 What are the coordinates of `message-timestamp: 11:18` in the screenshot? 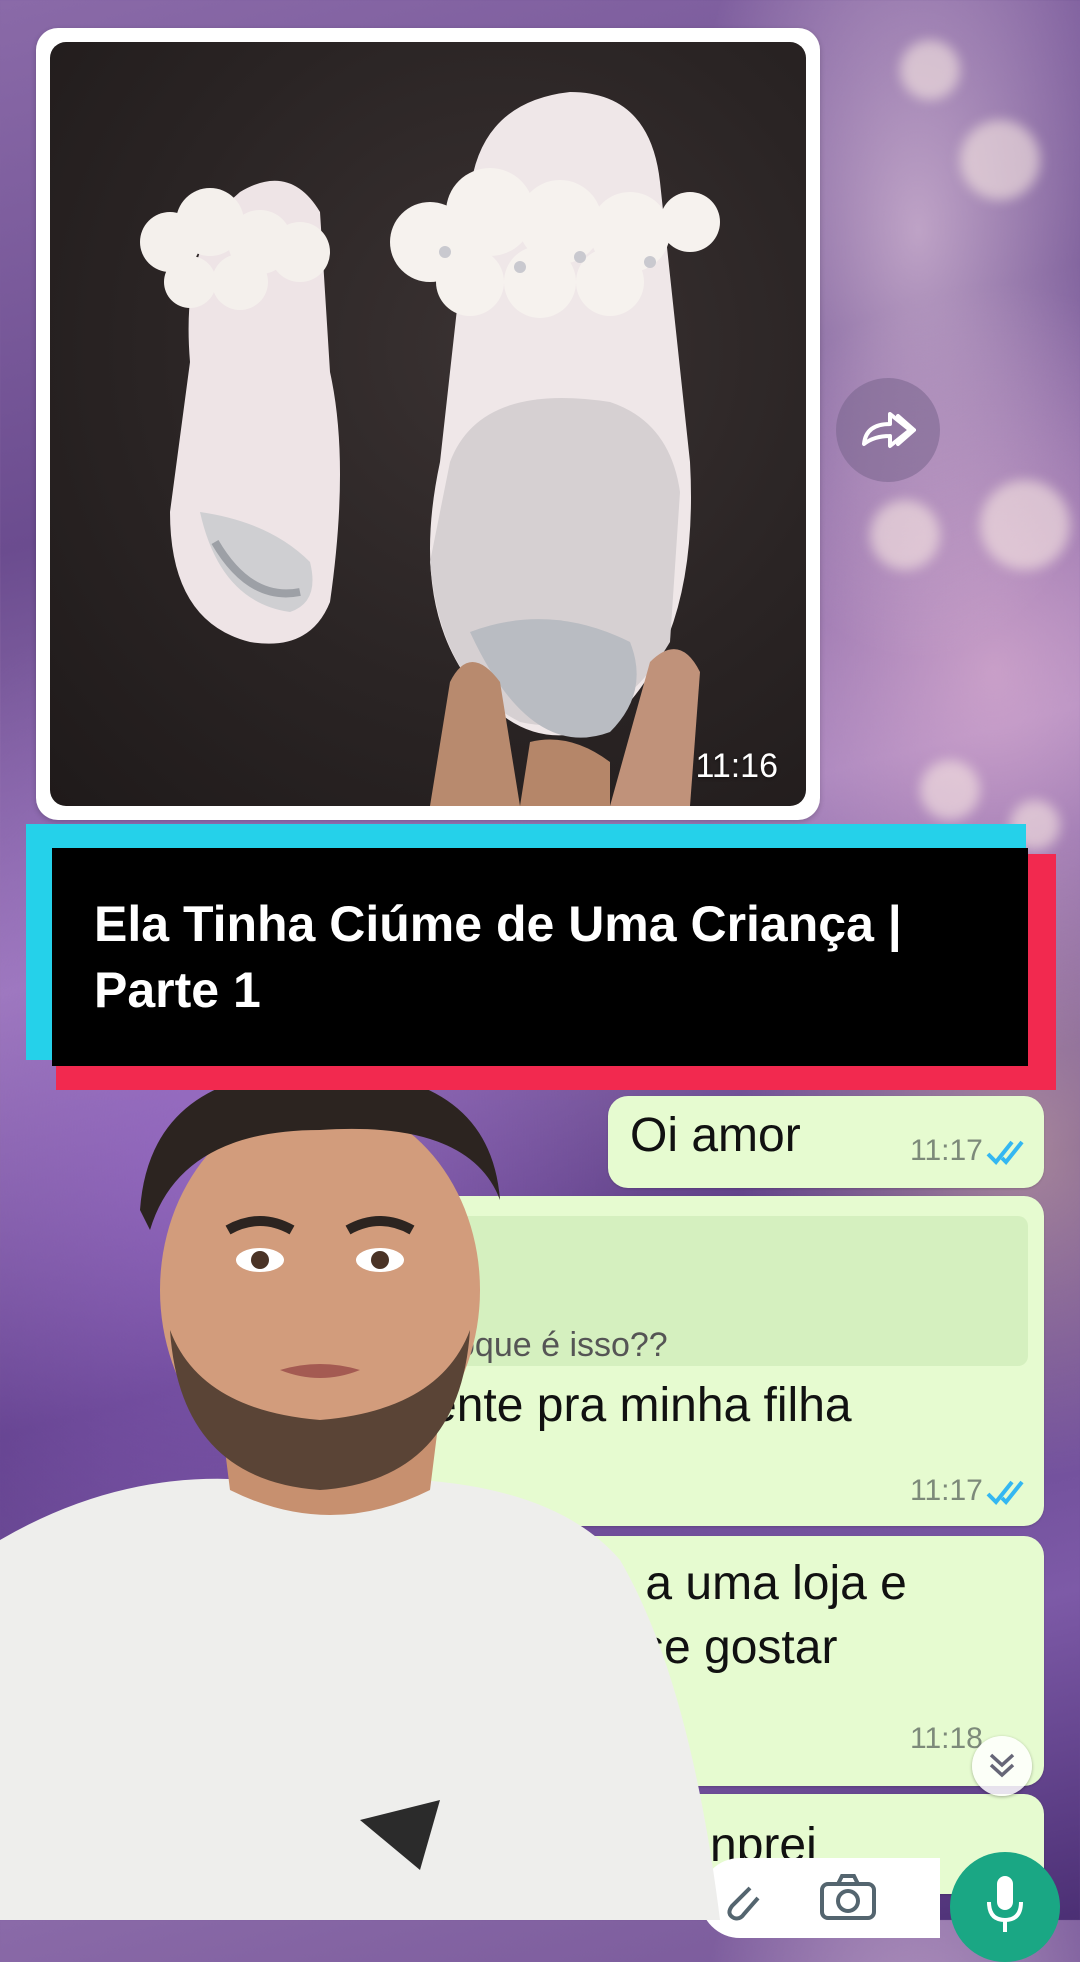 It's located at (946, 1738).